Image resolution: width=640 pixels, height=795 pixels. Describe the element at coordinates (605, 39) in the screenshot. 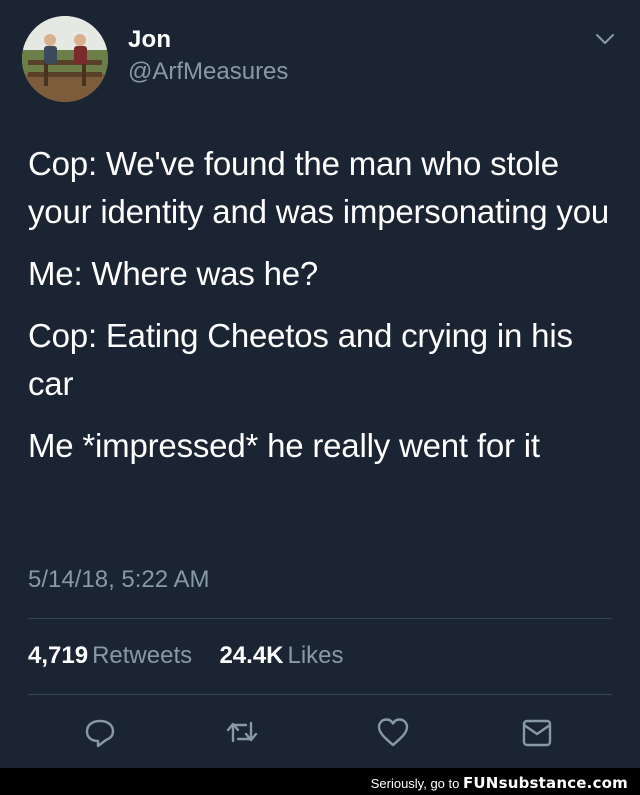

I see `chevron-down-icon` at that location.